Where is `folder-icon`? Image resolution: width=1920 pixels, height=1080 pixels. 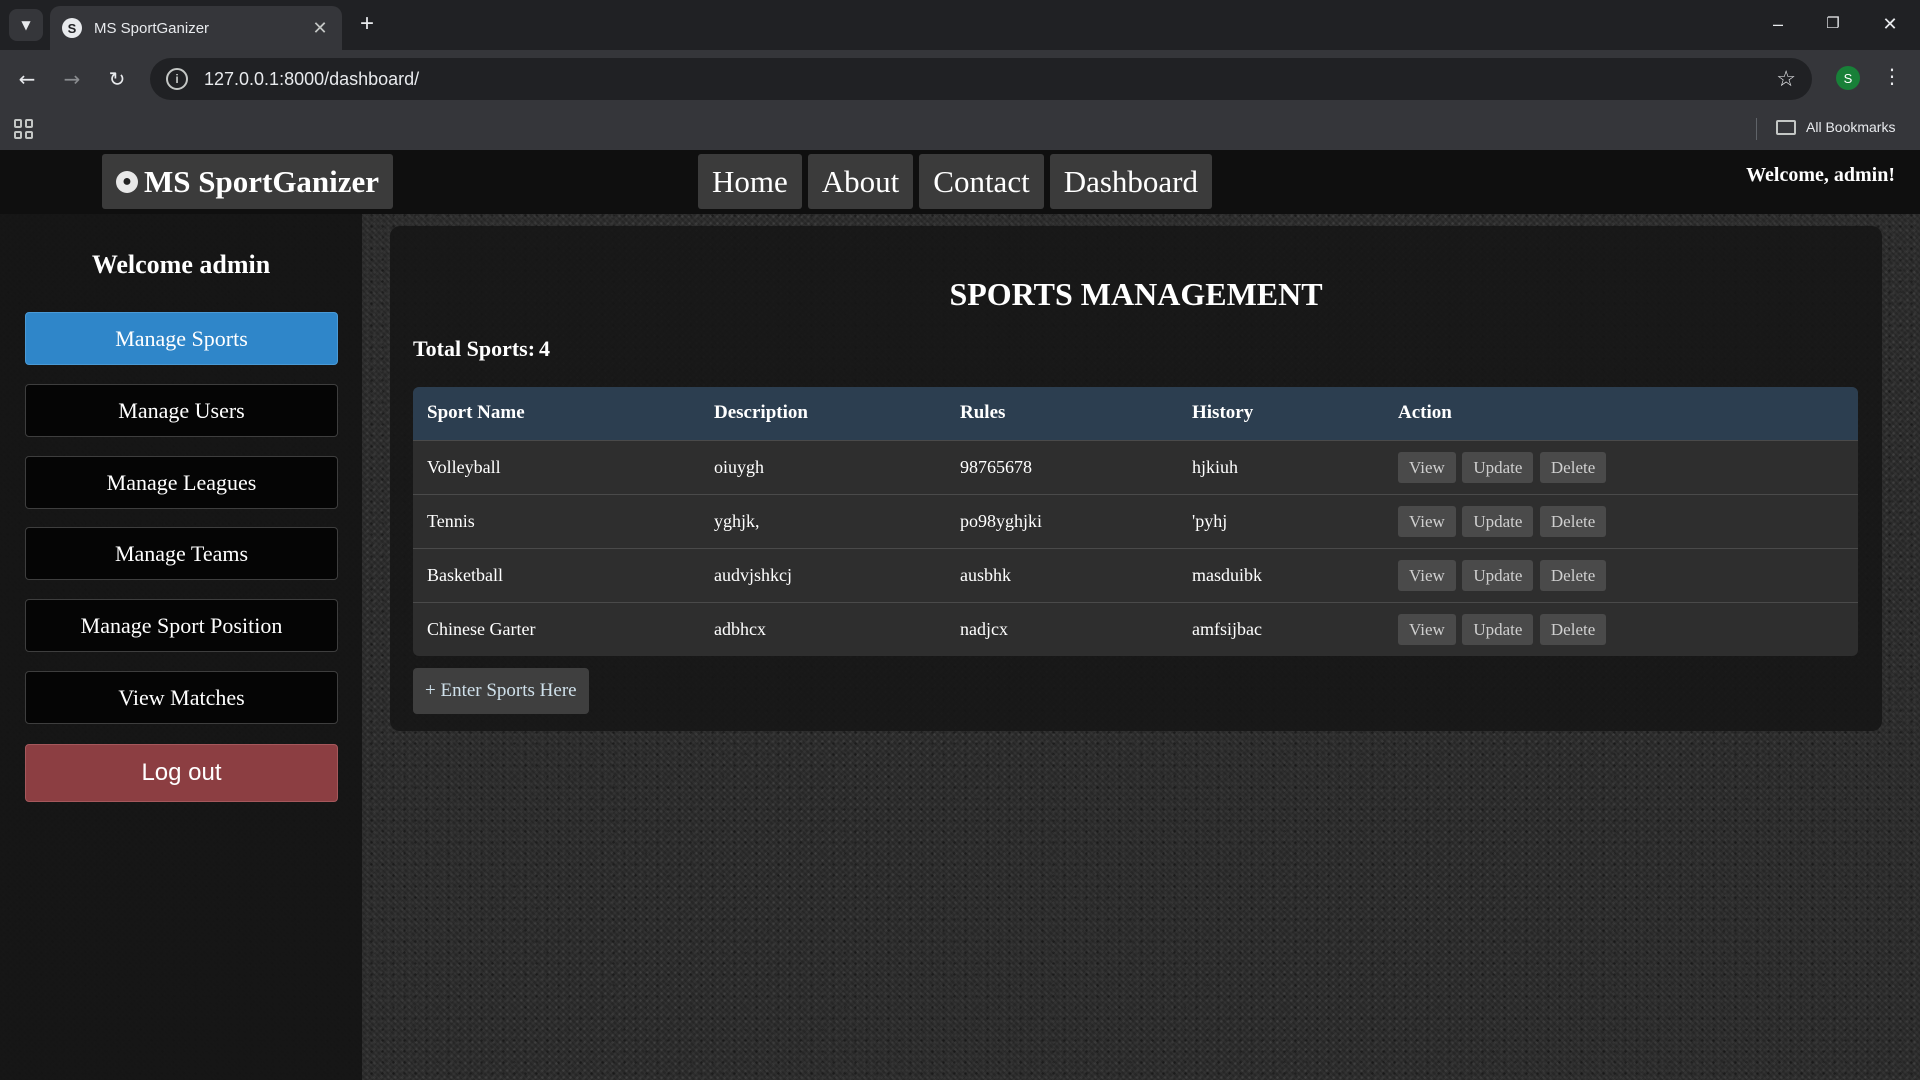
folder-icon is located at coordinates (1786, 127).